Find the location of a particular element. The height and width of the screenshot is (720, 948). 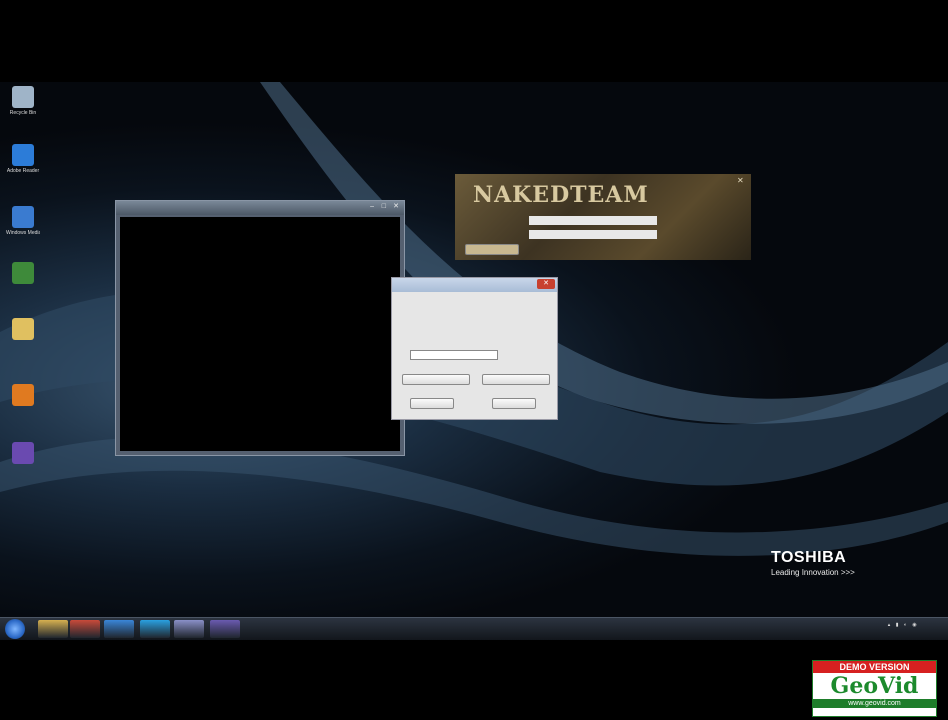

watermark-logo: GeoVid is located at coordinates (874, 686).